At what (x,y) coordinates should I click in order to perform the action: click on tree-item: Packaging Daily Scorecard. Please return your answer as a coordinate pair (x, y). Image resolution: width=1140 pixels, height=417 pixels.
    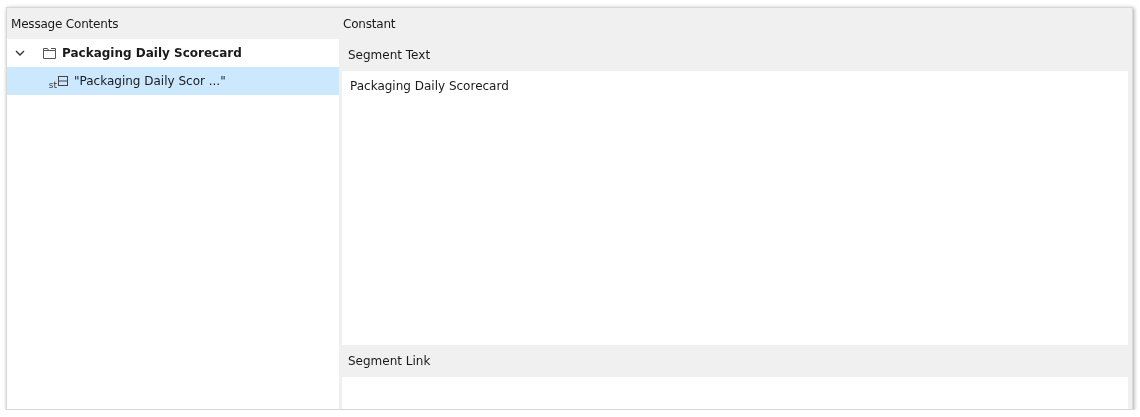
    Looking at the image, I should click on (173, 53).